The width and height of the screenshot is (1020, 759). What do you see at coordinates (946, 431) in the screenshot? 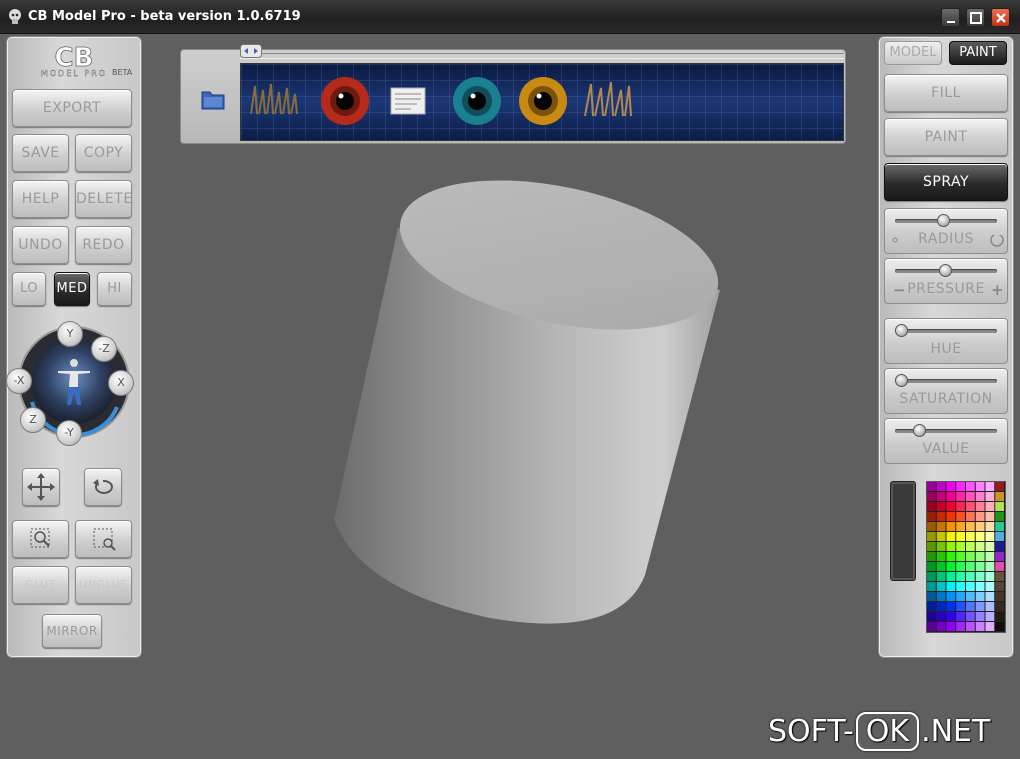
I see `value-track` at bounding box center [946, 431].